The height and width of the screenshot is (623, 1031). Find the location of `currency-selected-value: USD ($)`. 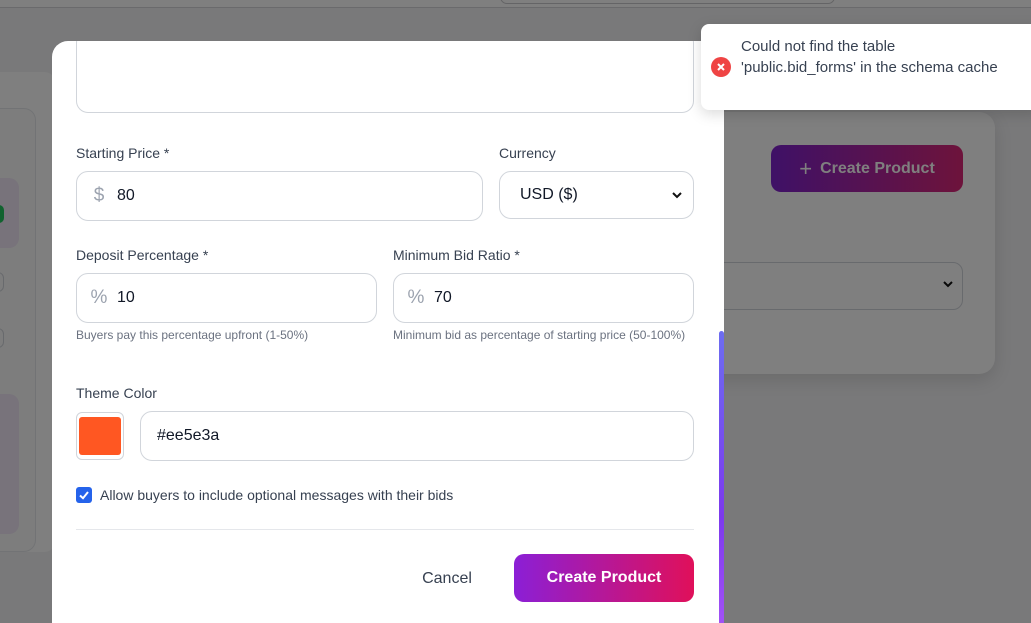

currency-selected-value: USD ($) is located at coordinates (549, 194).